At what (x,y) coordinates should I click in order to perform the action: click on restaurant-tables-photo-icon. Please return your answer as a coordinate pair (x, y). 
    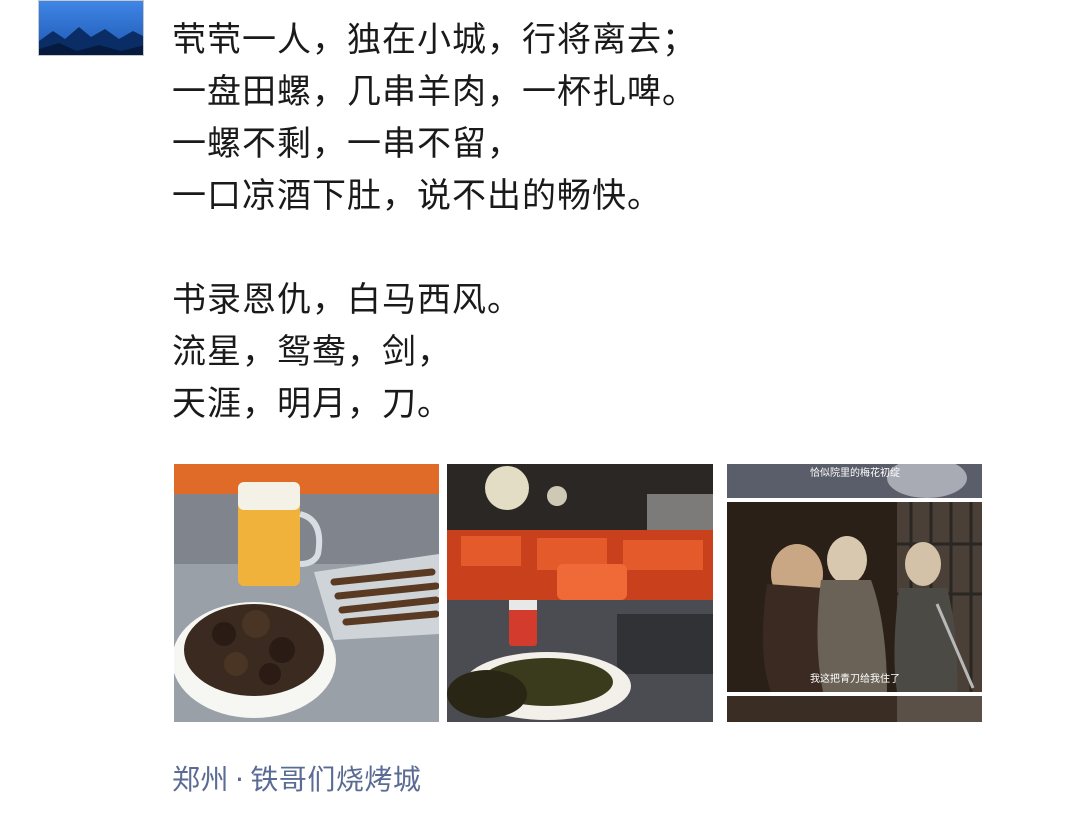
    Looking at the image, I should click on (580, 593).